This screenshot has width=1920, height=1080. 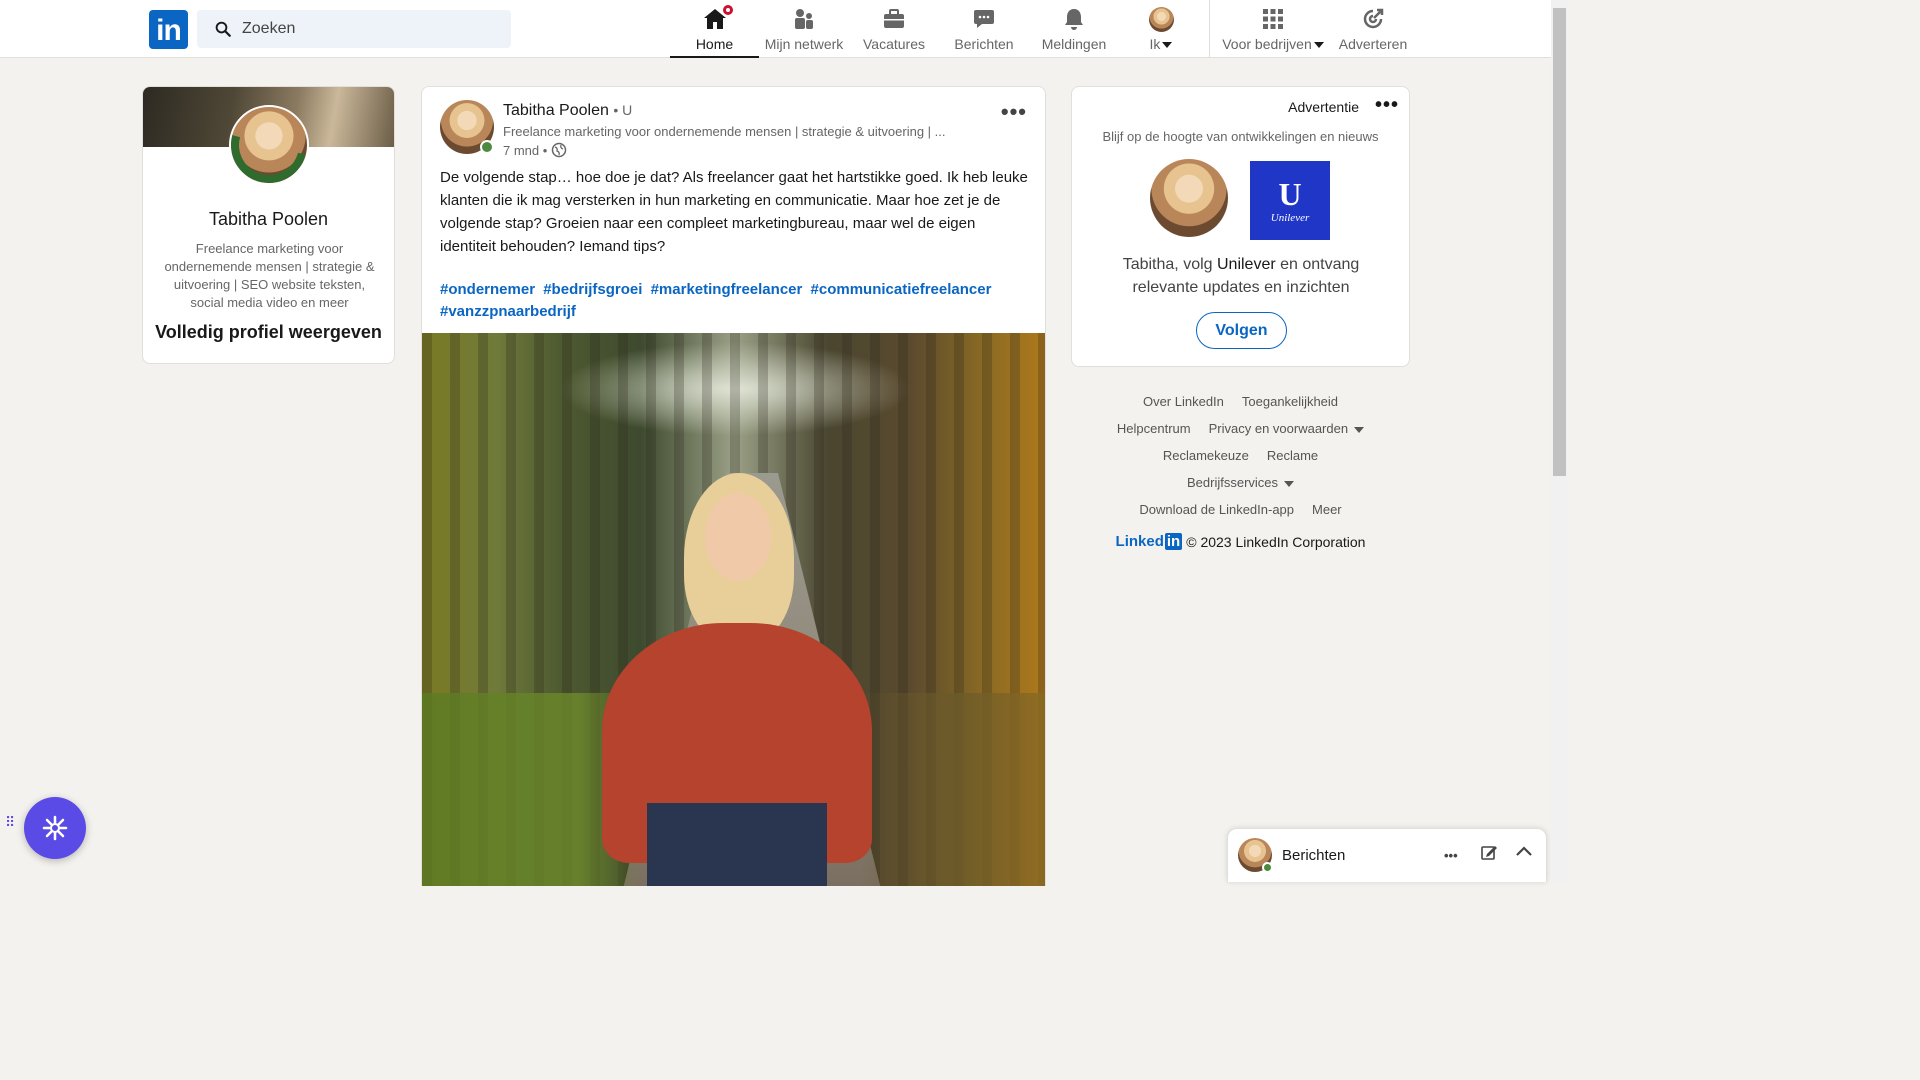 I want to click on nav-notifications: Meldingen, so click(x=1074, y=29).